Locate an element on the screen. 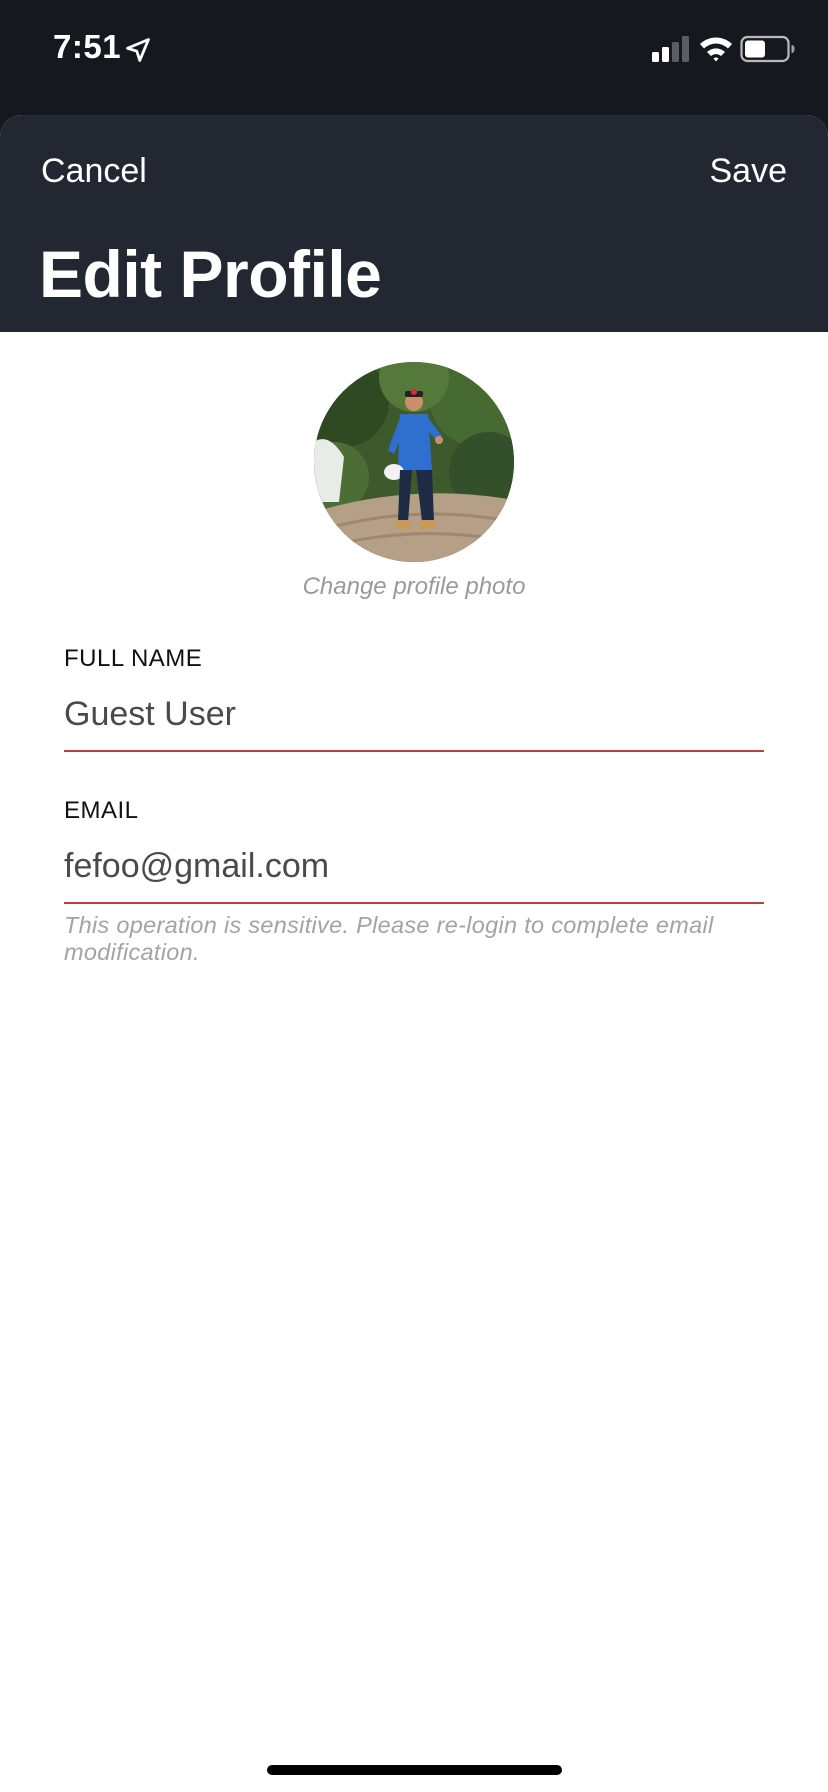  full-name-underline is located at coordinates (414, 751).